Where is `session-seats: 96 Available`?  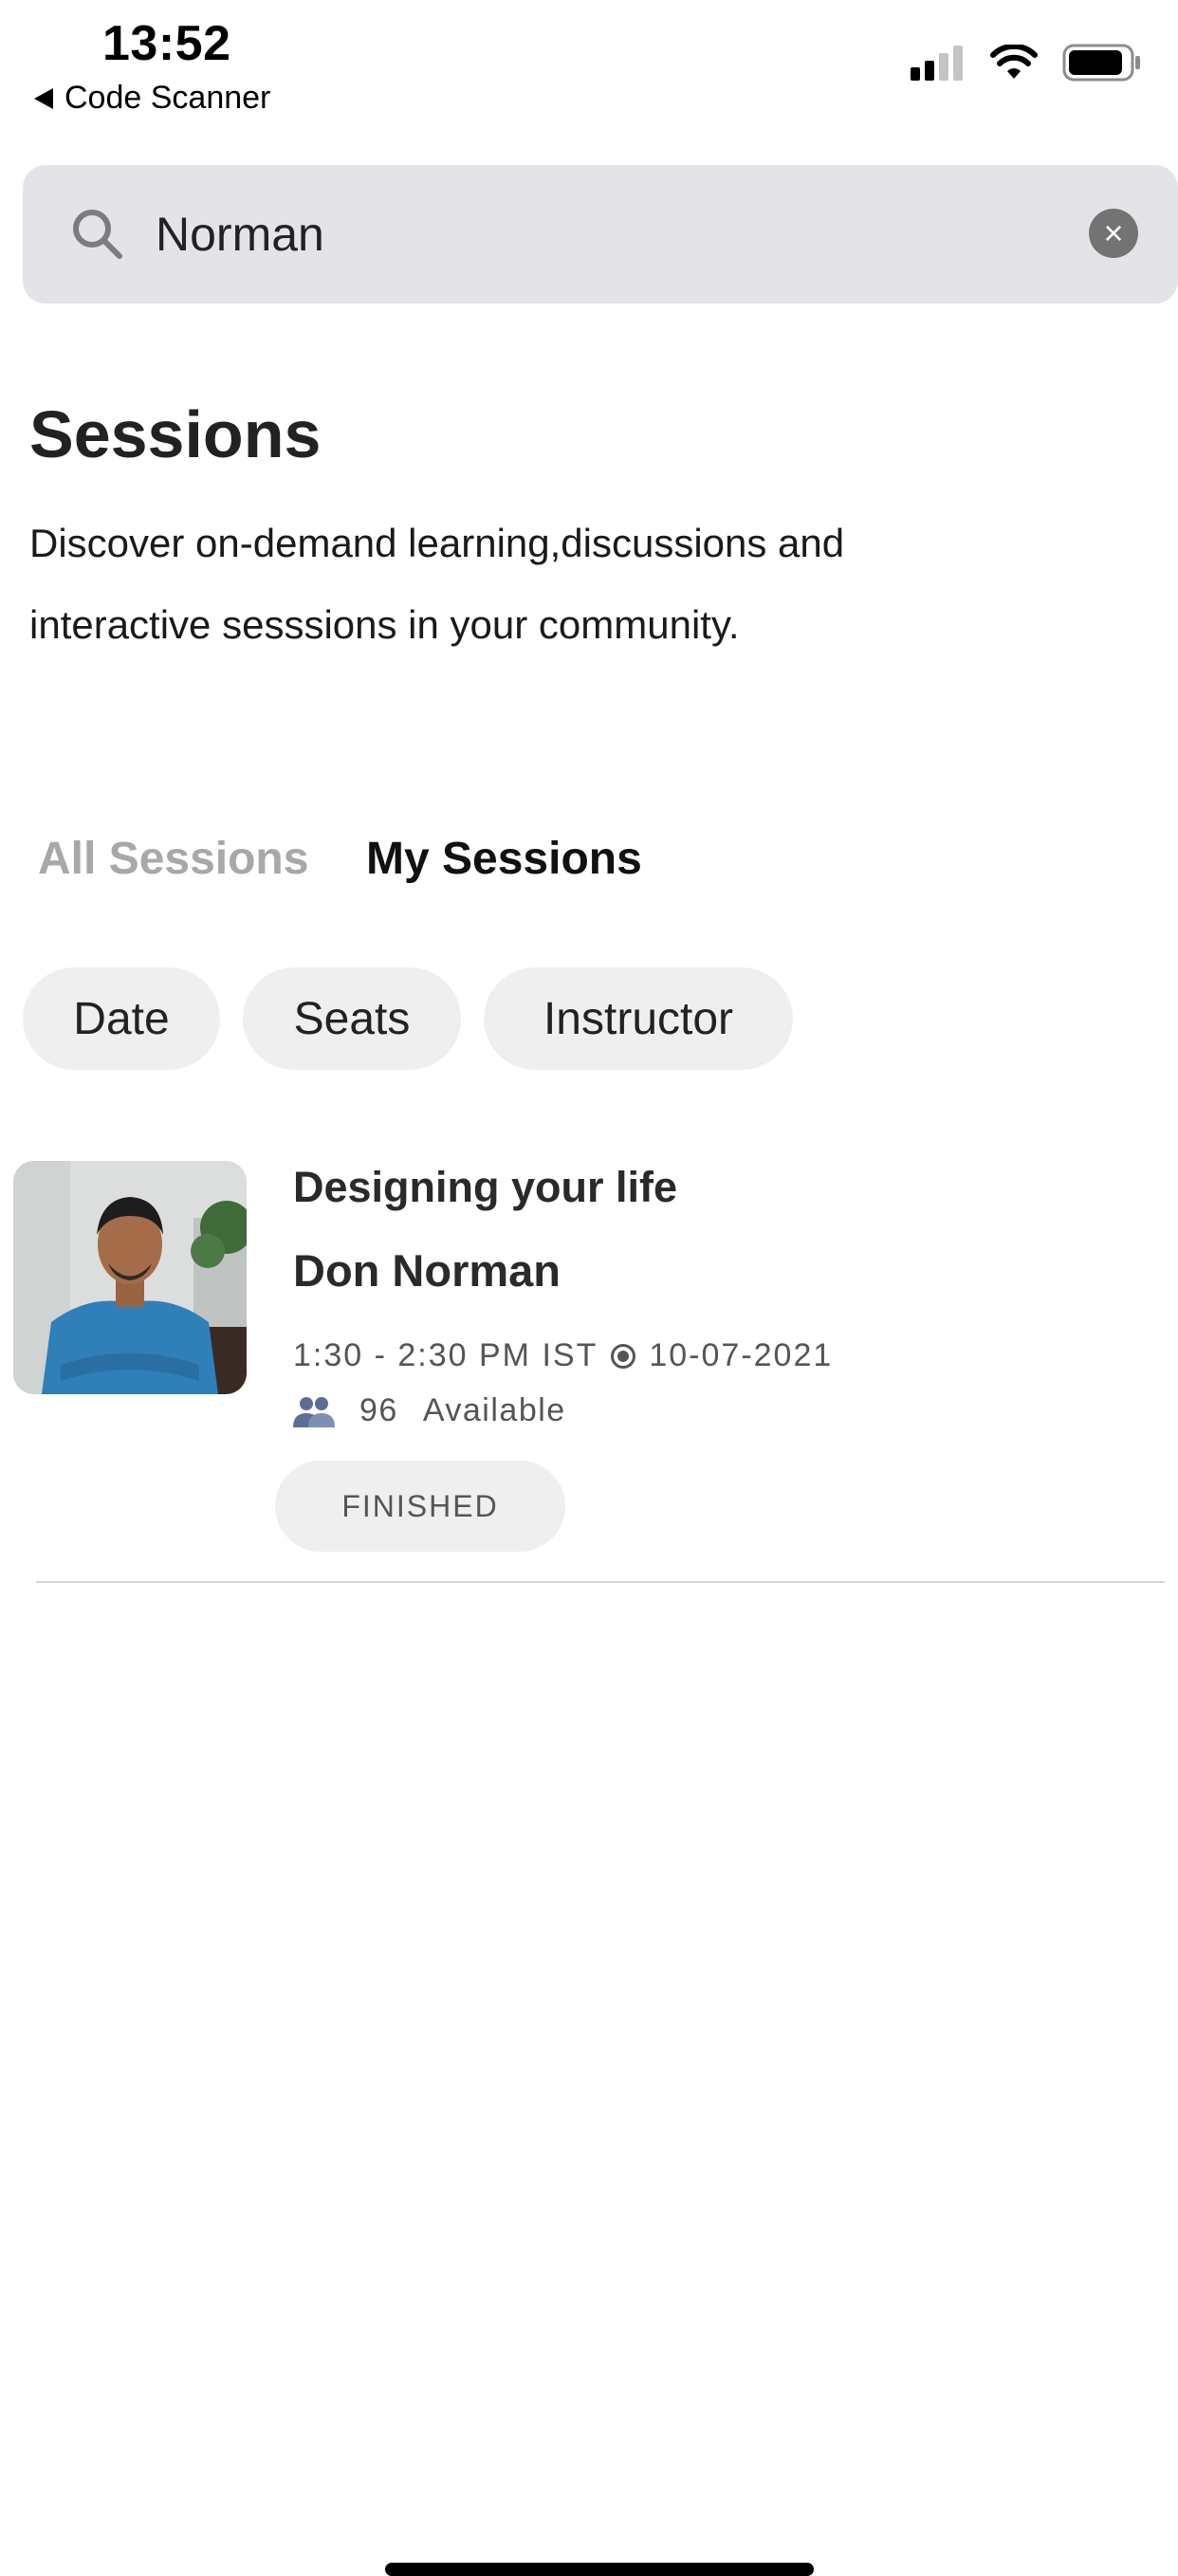 session-seats: 96 Available is located at coordinates (429, 1410).